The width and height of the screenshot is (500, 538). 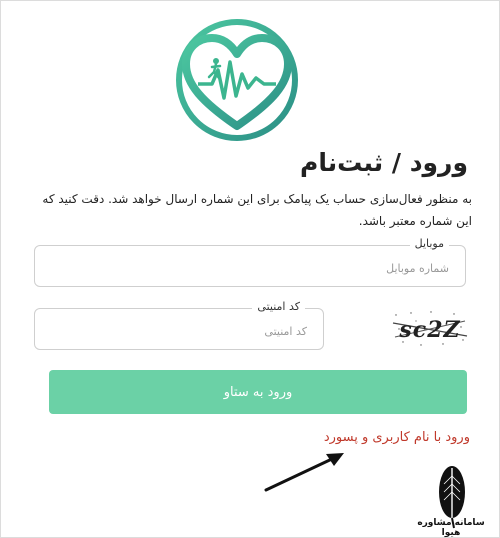 I want to click on security-code-label: کد امنیتی, so click(x=278, y=306).